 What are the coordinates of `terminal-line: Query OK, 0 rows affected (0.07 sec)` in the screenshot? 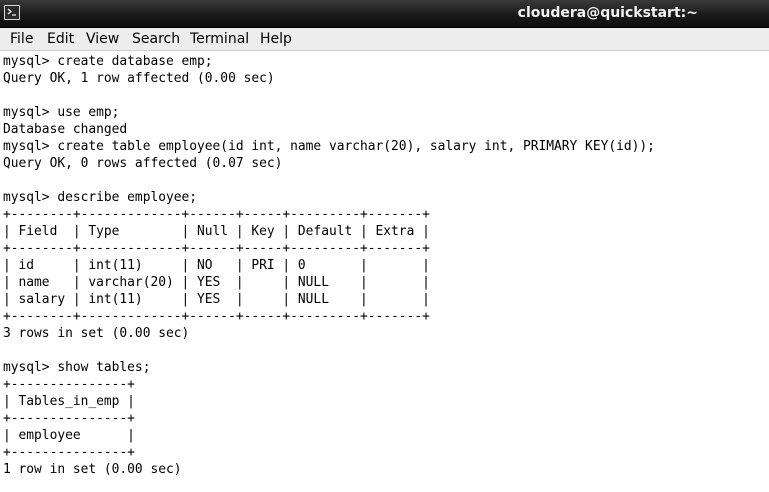 It's located at (143, 163).